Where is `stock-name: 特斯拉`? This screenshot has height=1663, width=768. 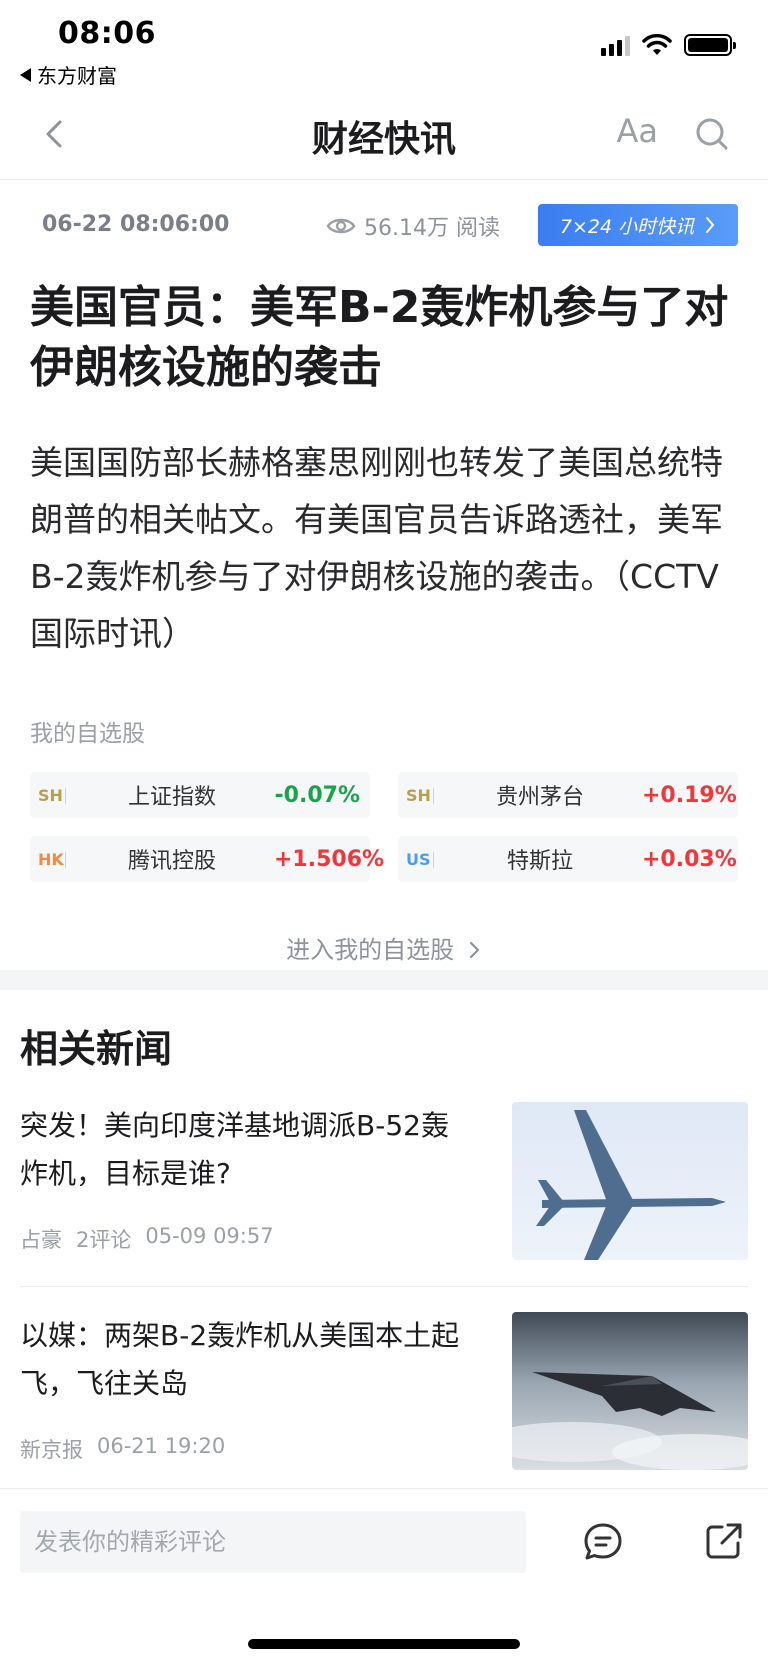 stock-name: 特斯拉 is located at coordinates (539, 861).